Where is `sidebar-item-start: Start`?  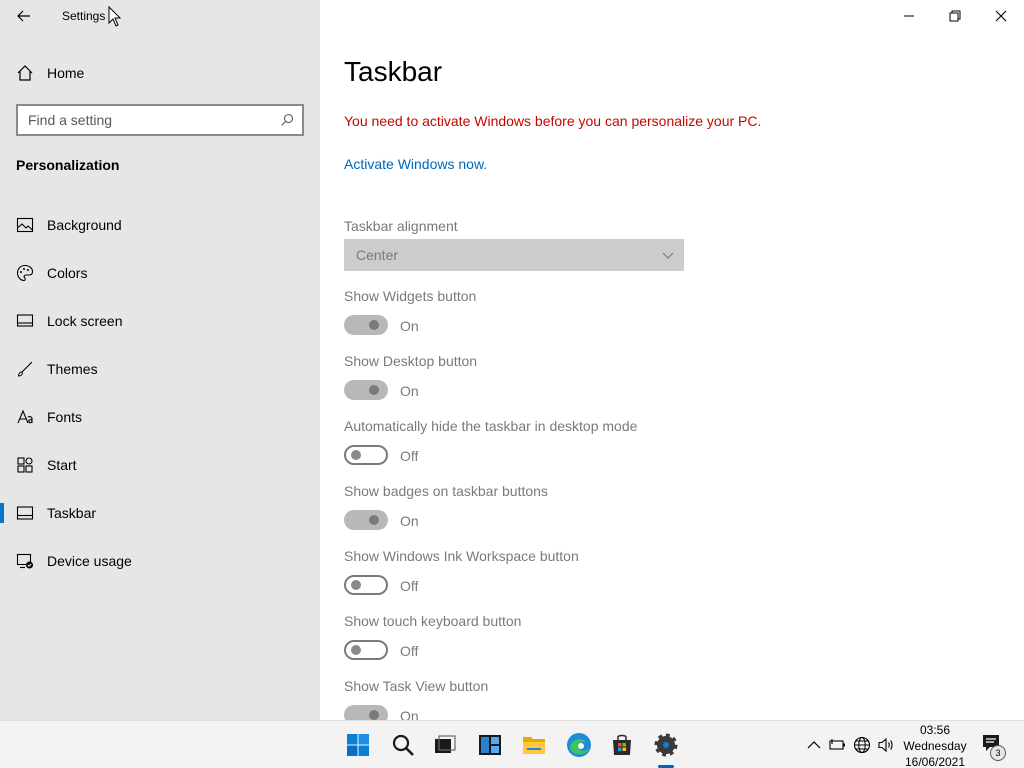
sidebar-item-start: Start is located at coordinates (160, 465).